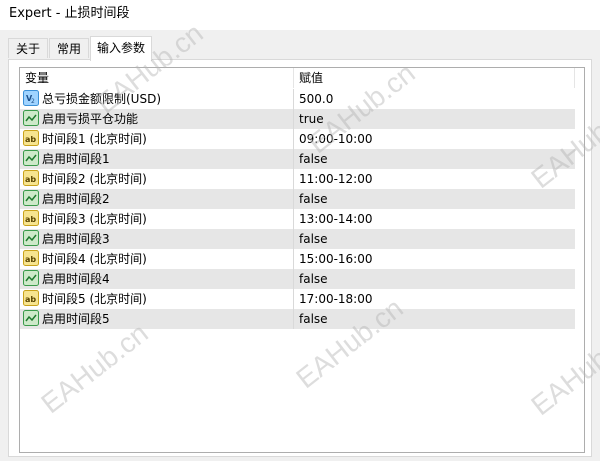 The height and width of the screenshot is (461, 600). I want to click on value-cell: 13:00-14:00, so click(336, 219).